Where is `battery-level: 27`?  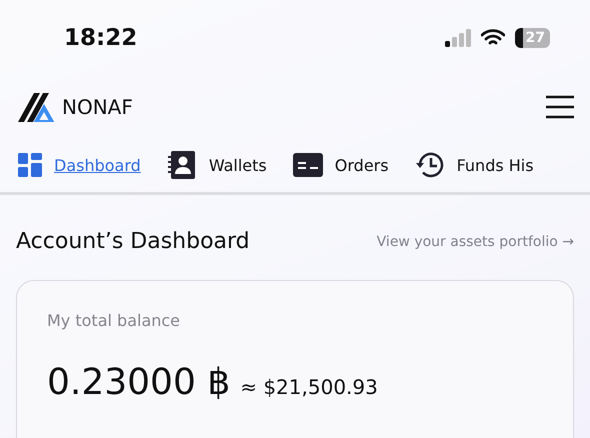
battery-level: 27 is located at coordinates (532, 38).